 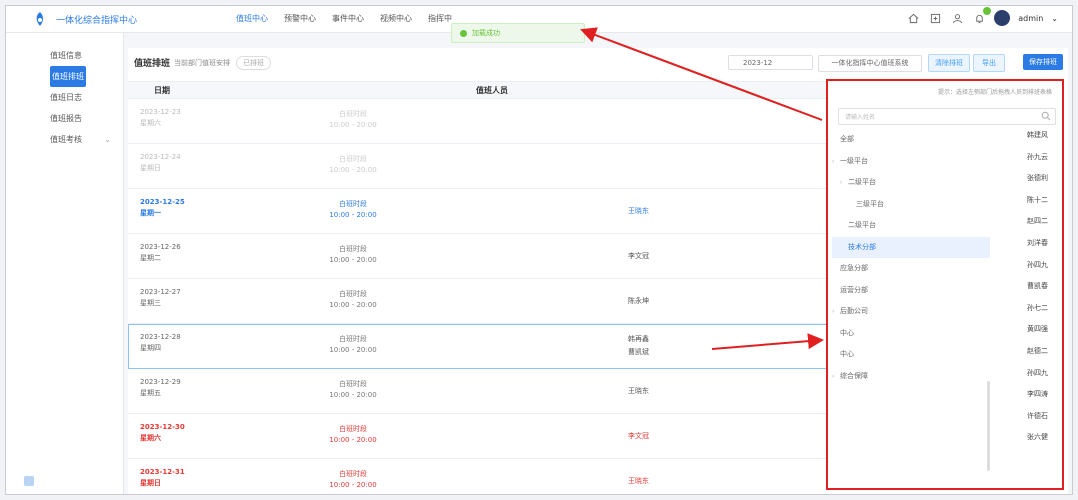 What do you see at coordinates (770, 62) in the screenshot?
I see `month-picker: 2023-12` at bounding box center [770, 62].